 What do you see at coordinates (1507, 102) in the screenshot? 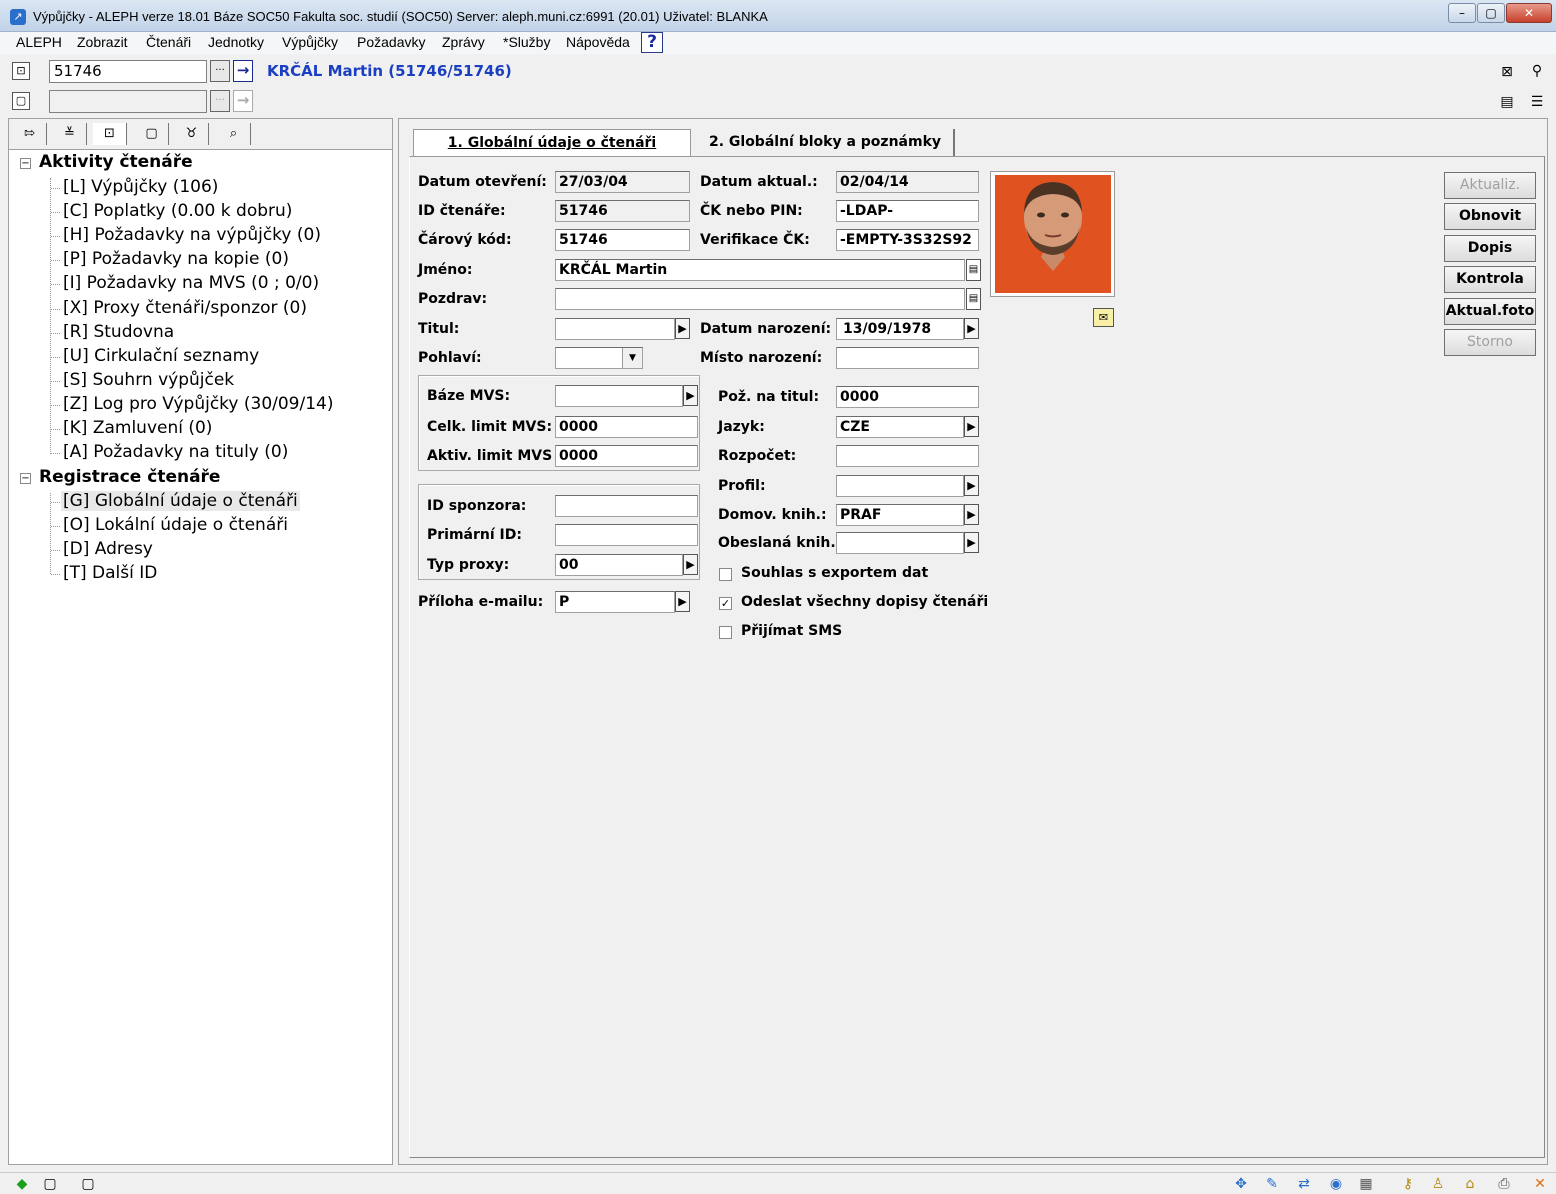
I see `printer-icon: ▤` at bounding box center [1507, 102].